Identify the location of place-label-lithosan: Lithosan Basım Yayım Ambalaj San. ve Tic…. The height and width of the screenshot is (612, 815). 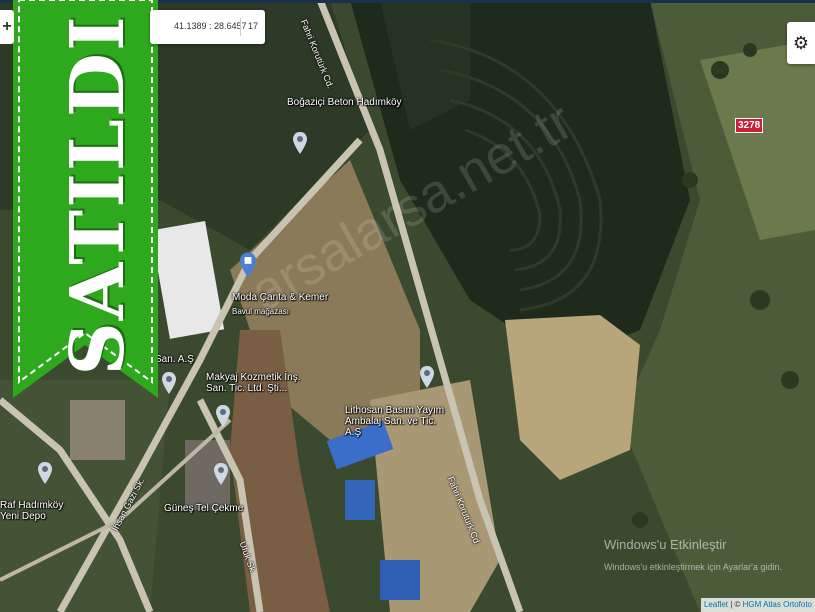
(395, 421).